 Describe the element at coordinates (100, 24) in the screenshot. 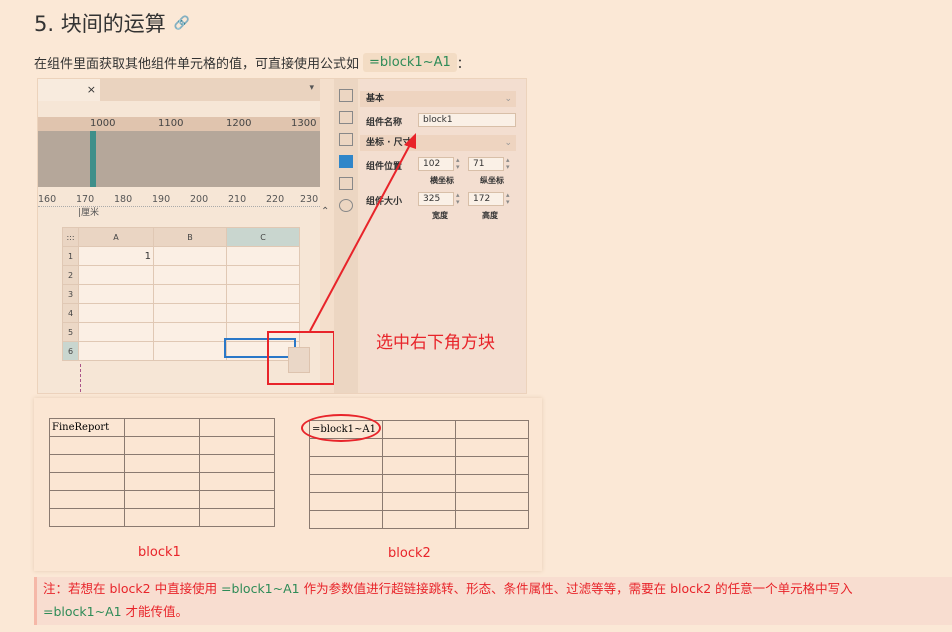

I see `heading-title: 5. 块间的运算` at that location.